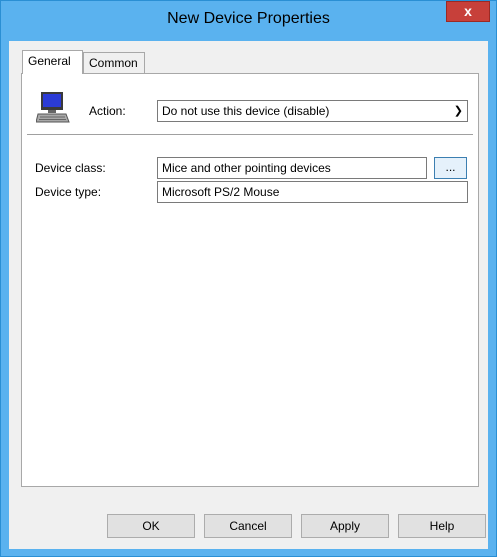  Describe the element at coordinates (248, 526) in the screenshot. I see `cancel-button: Cancel` at that location.